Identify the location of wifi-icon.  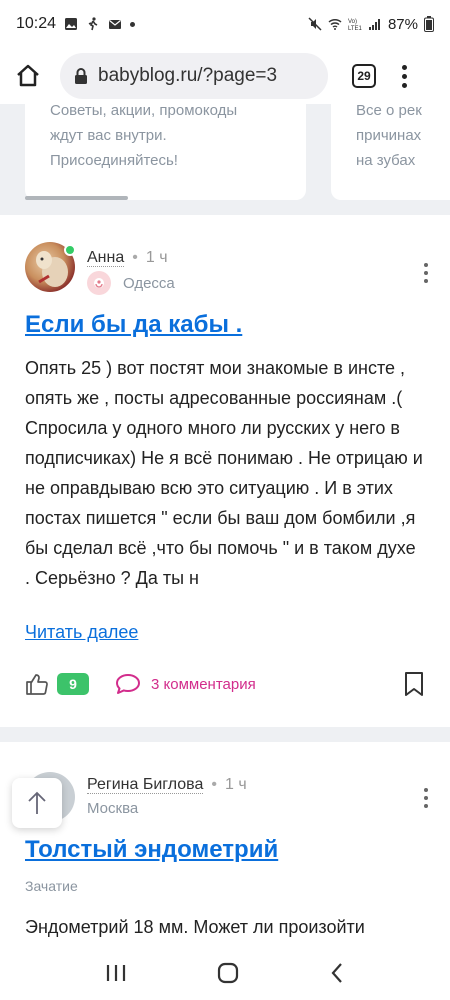
(335, 24).